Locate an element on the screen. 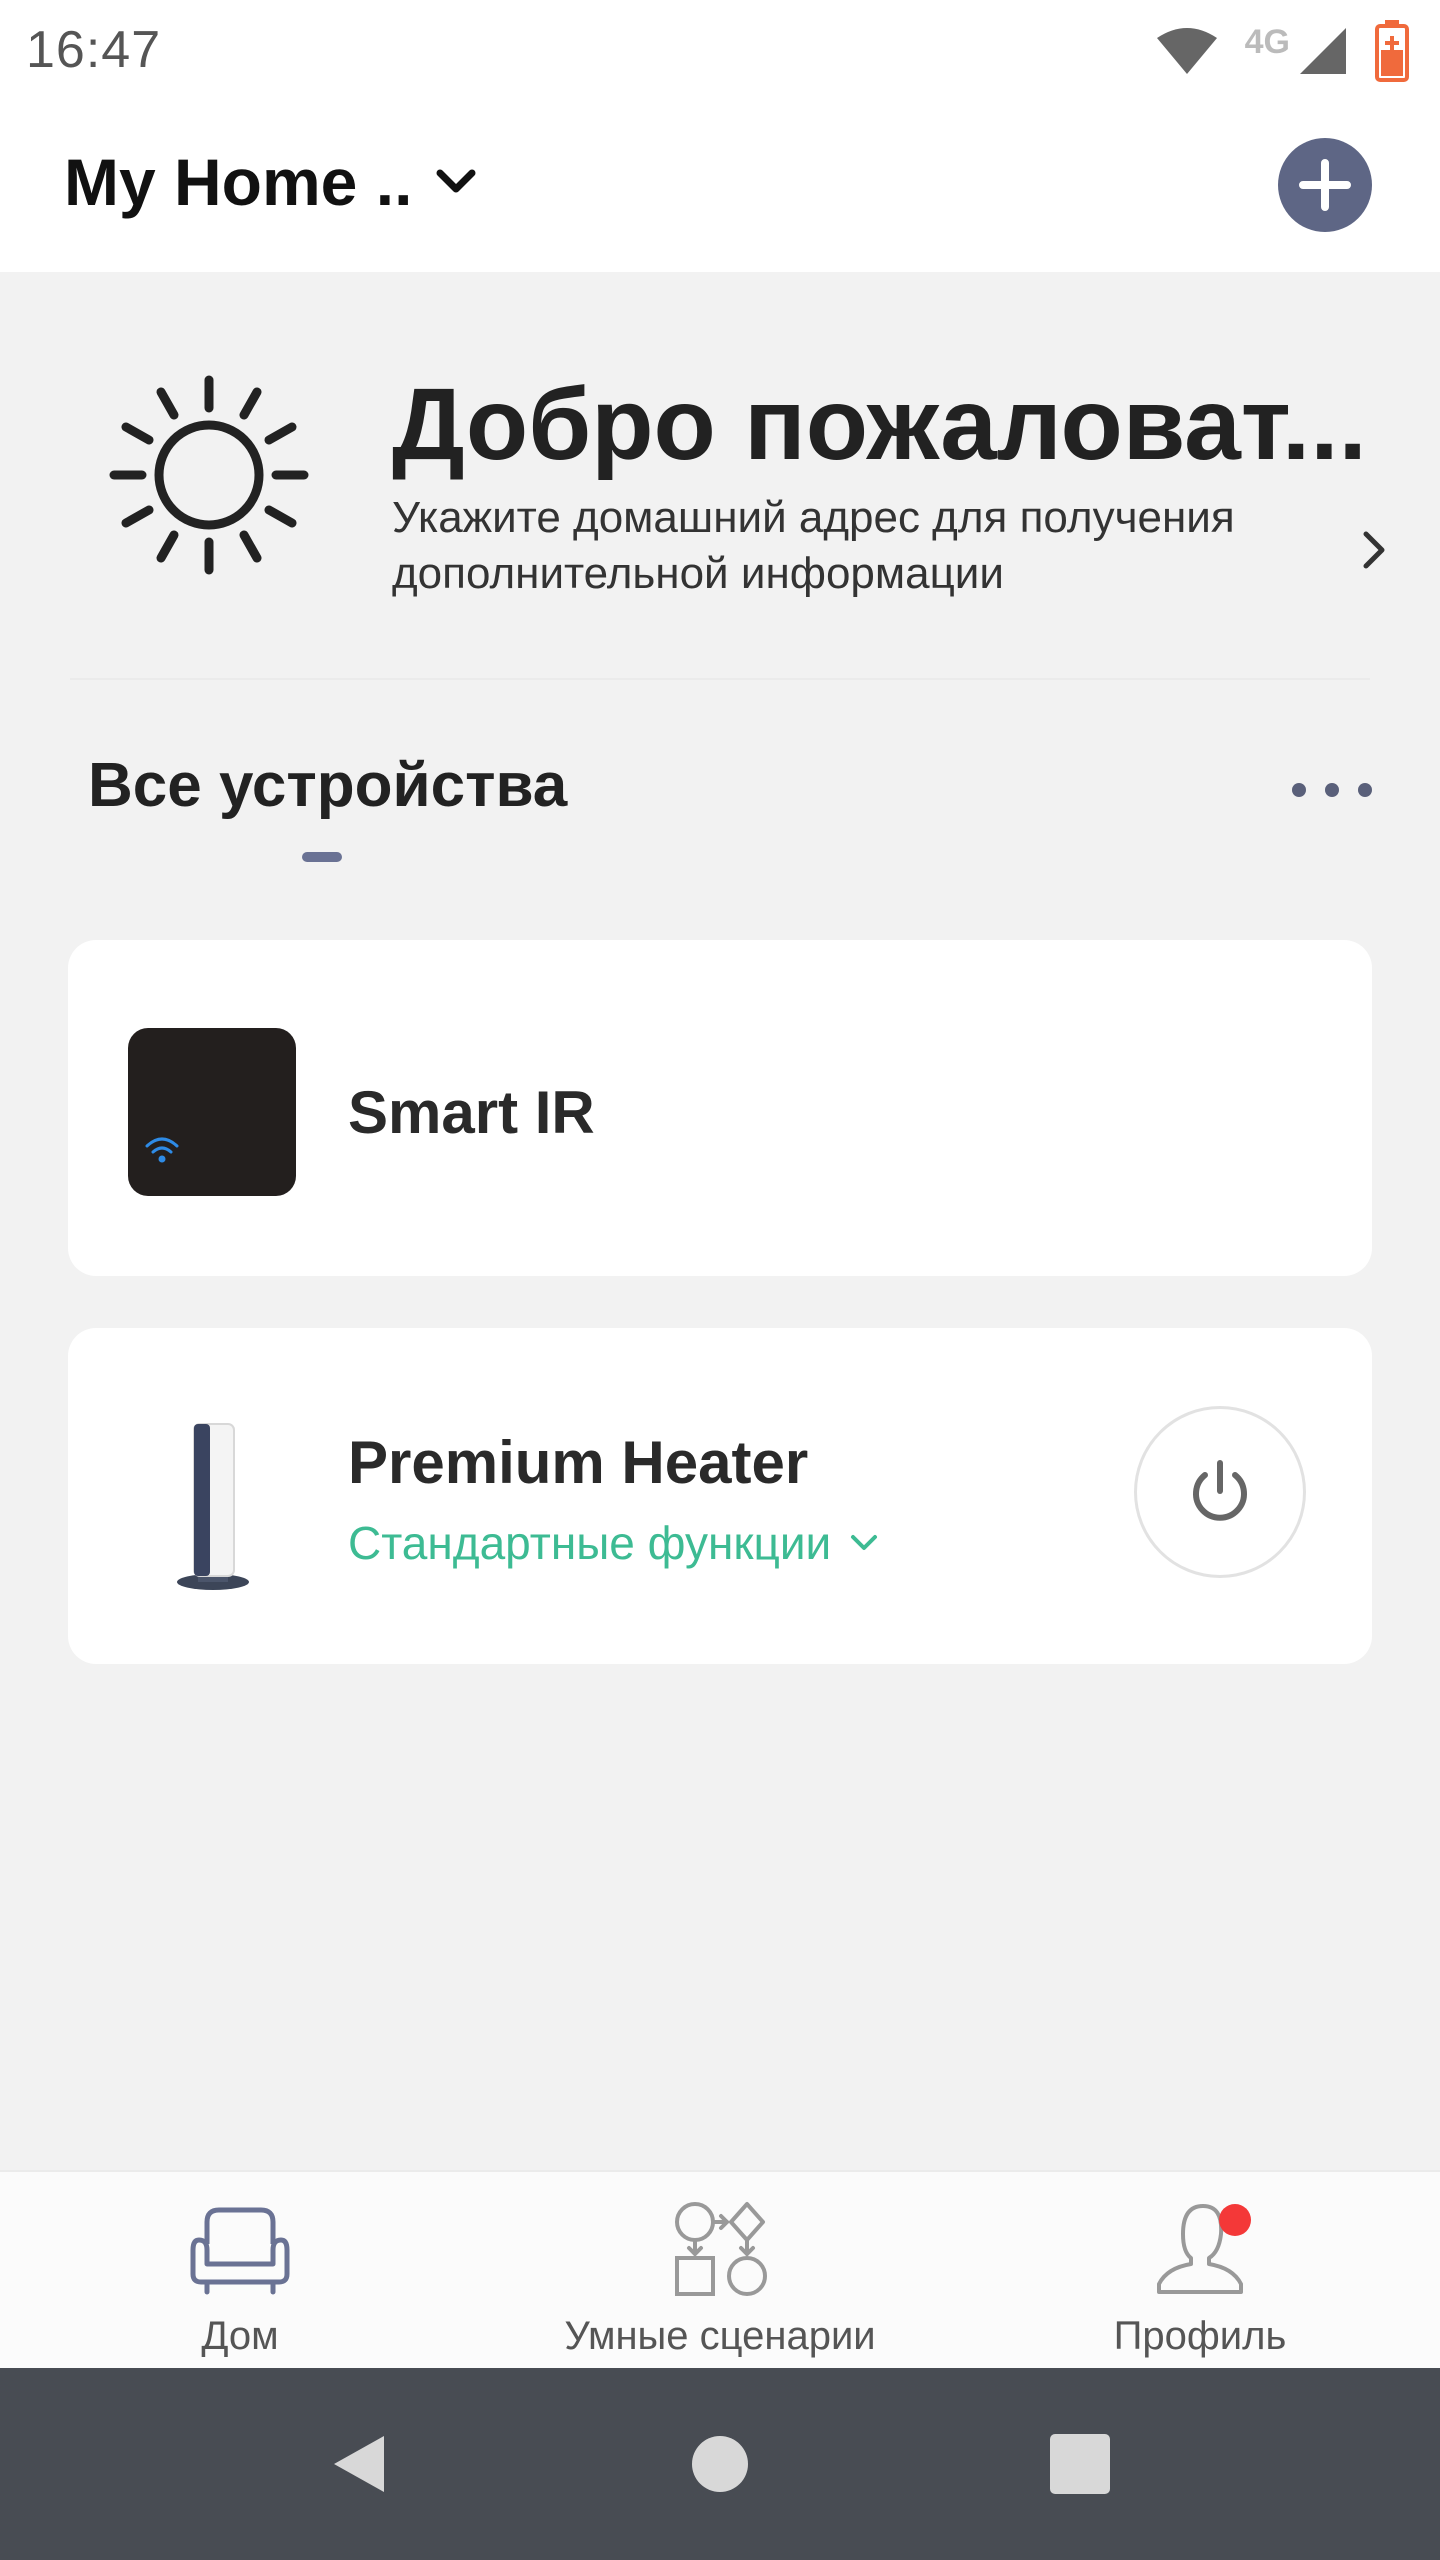  tab-all-devices: Все устройства is located at coordinates (327, 785).